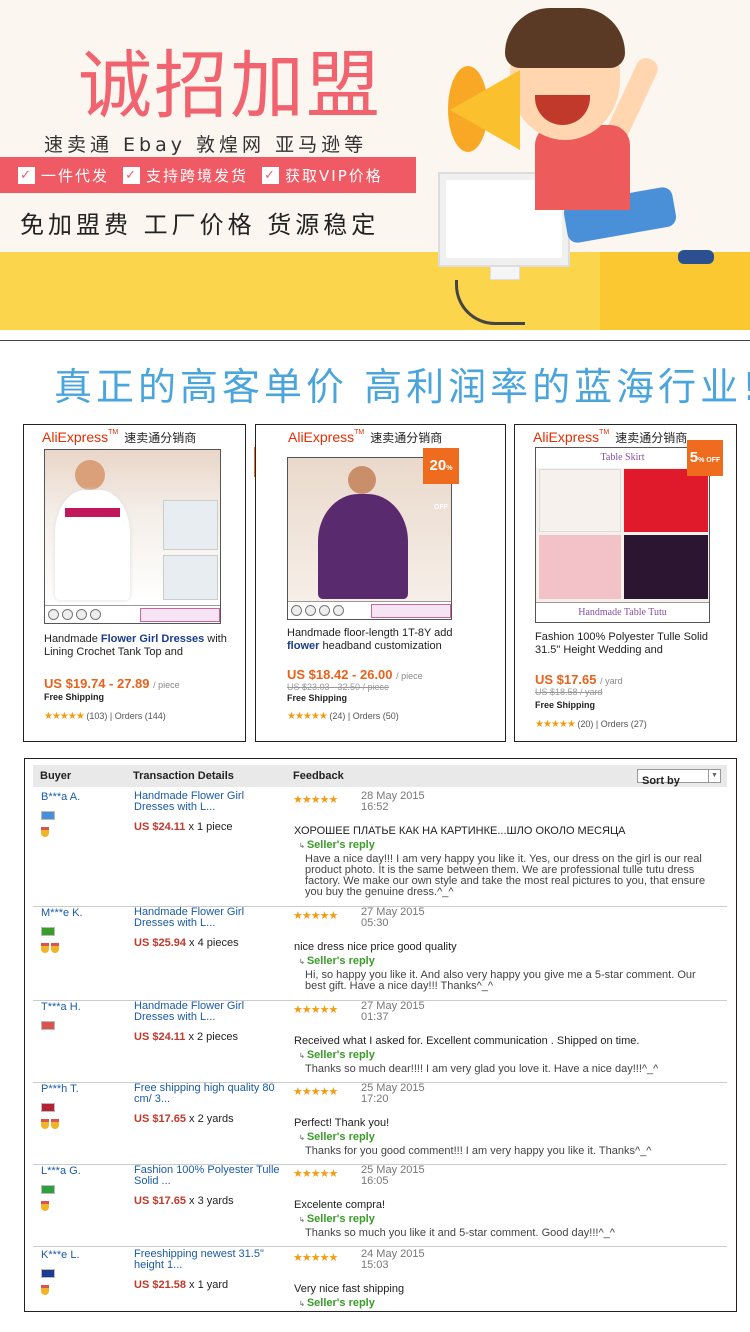 Image resolution: width=750 pixels, height=1332 pixels. What do you see at coordinates (53, 614) in the screenshot?
I see `ce-cert-icon` at bounding box center [53, 614].